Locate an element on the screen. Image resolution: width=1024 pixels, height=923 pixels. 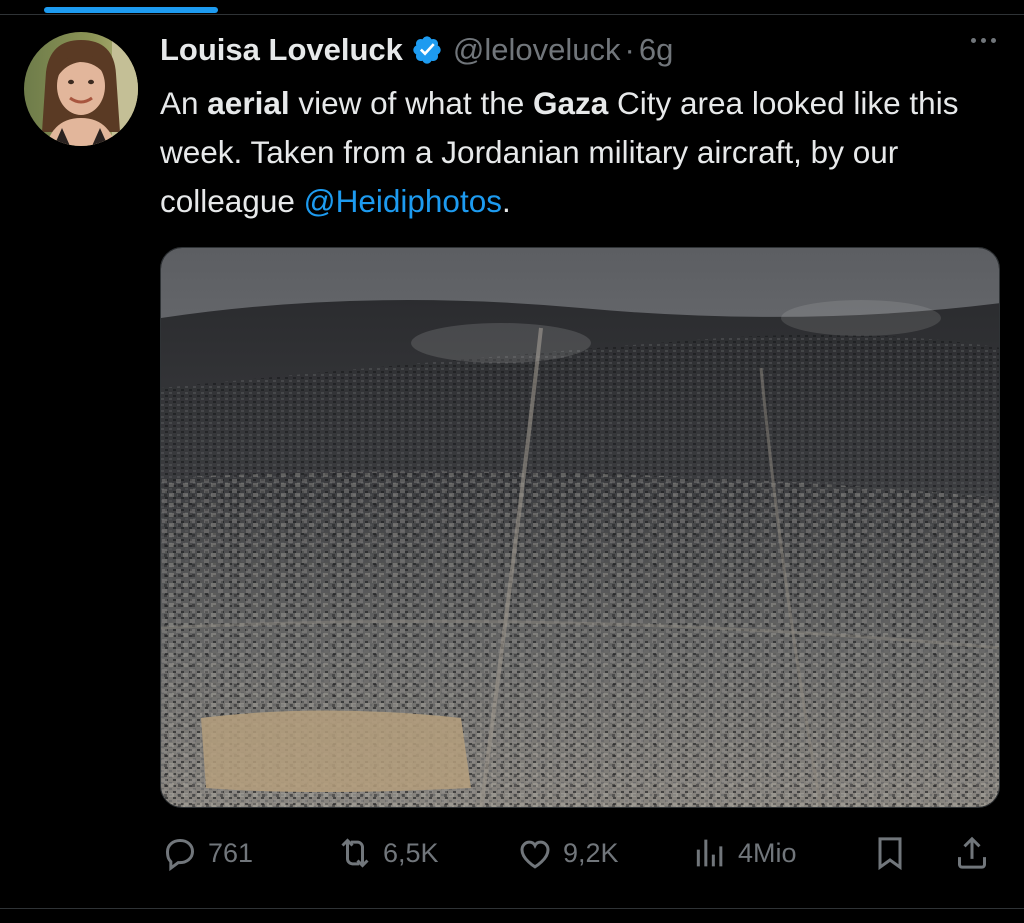
author-avatar is located at coordinates (81, 89).